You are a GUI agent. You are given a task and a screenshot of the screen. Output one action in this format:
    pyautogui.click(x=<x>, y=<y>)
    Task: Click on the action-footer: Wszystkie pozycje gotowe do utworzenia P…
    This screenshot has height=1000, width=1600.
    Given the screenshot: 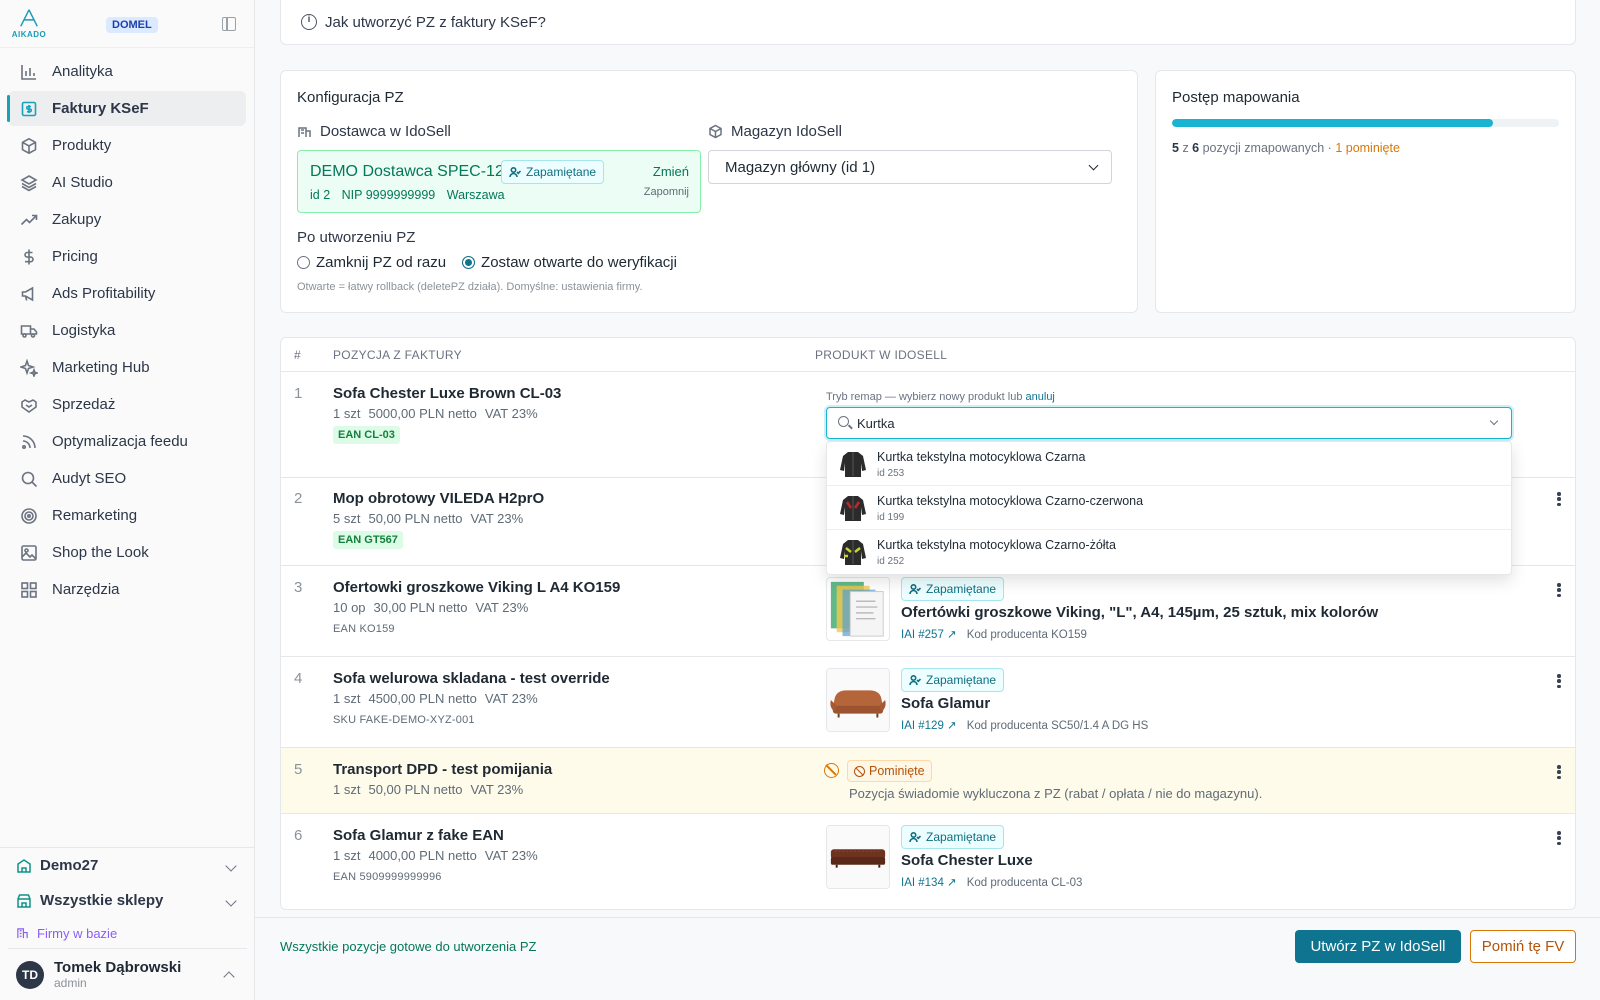 What is the action you would take?
    pyautogui.click(x=927, y=958)
    